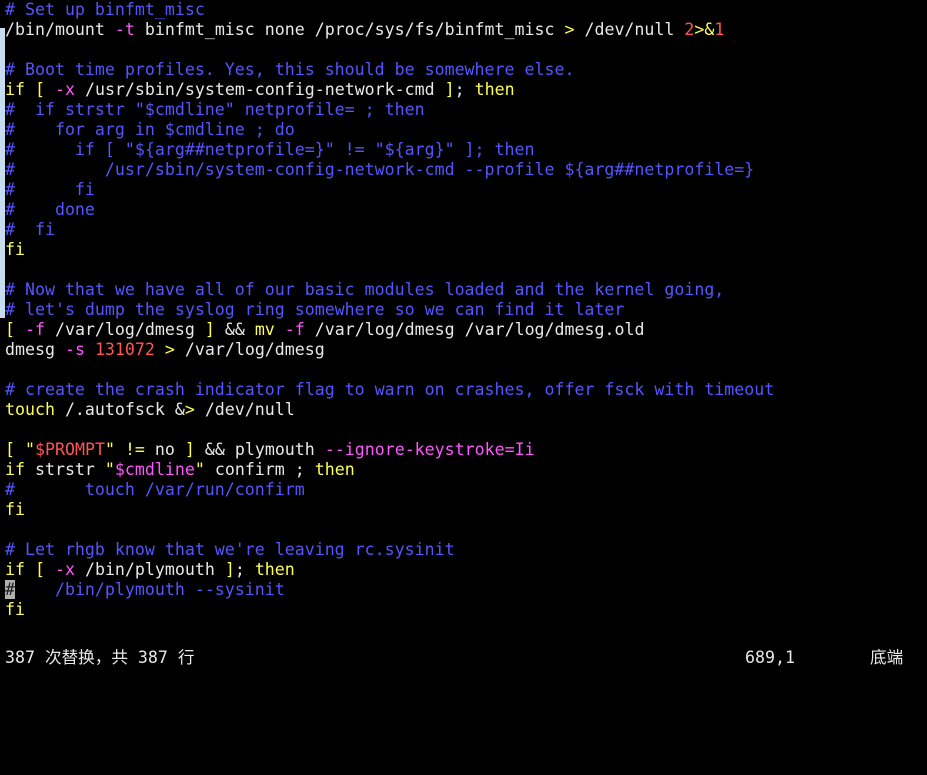 The width and height of the screenshot is (927, 775). I want to click on code-span: 1, so click(719, 29).